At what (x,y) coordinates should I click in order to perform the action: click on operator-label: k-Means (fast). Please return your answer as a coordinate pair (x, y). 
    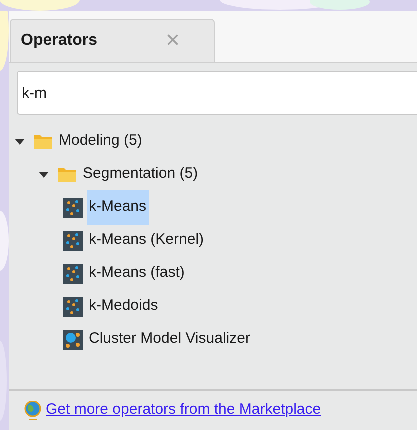
    Looking at the image, I should click on (137, 273).